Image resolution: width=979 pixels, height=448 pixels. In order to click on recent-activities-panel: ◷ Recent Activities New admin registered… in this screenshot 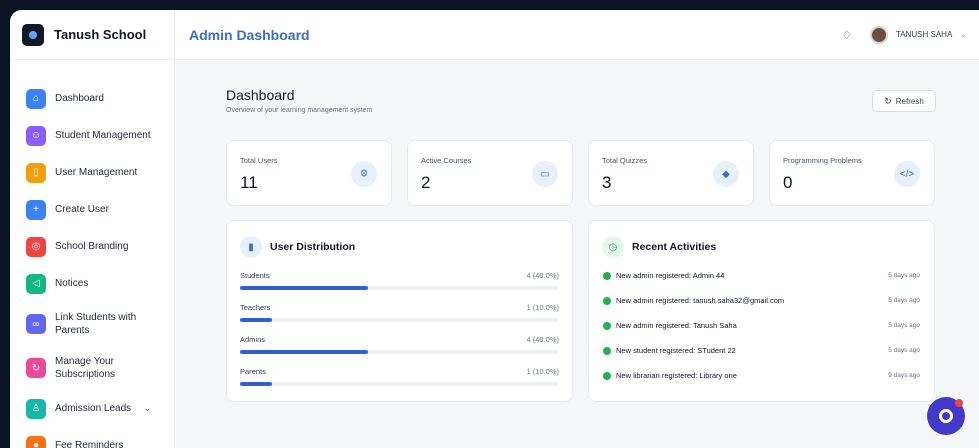, I will do `click(761, 311)`.